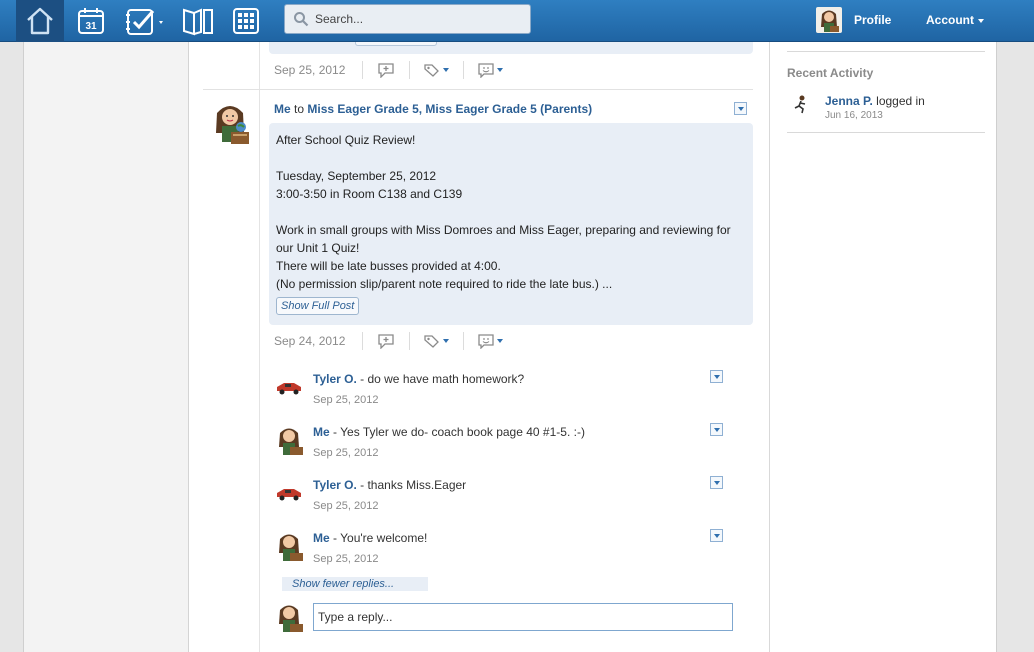 This screenshot has height=652, width=1034. I want to click on calendar-button: 31, so click(91, 21).